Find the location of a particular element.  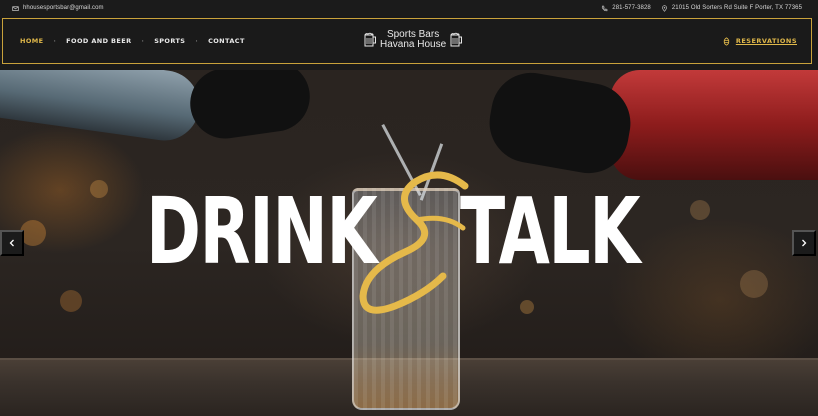

nav-item-sports: SPORTS is located at coordinates (169, 41).